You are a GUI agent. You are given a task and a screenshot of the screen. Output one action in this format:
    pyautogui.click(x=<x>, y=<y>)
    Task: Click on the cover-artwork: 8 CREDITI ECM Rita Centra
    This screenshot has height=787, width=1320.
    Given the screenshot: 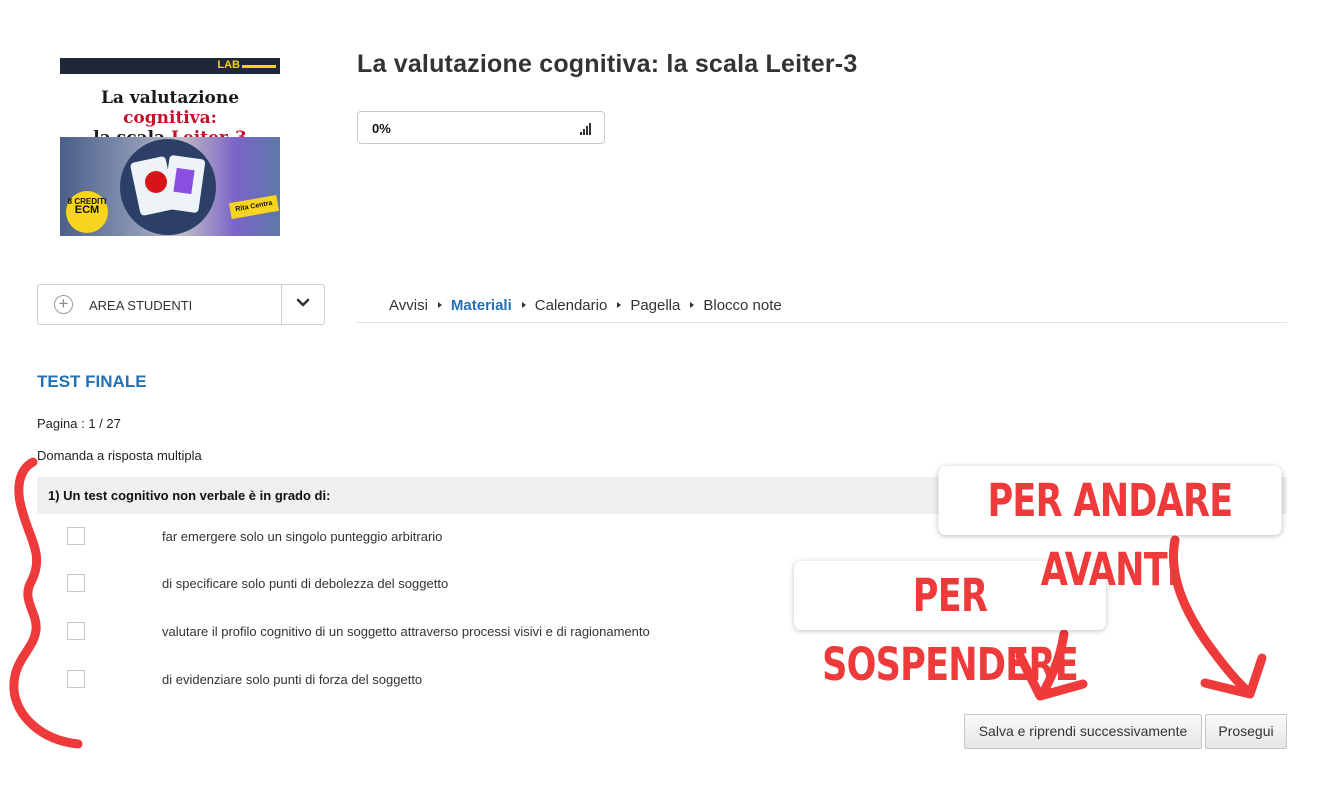 What is the action you would take?
    pyautogui.click(x=170, y=186)
    